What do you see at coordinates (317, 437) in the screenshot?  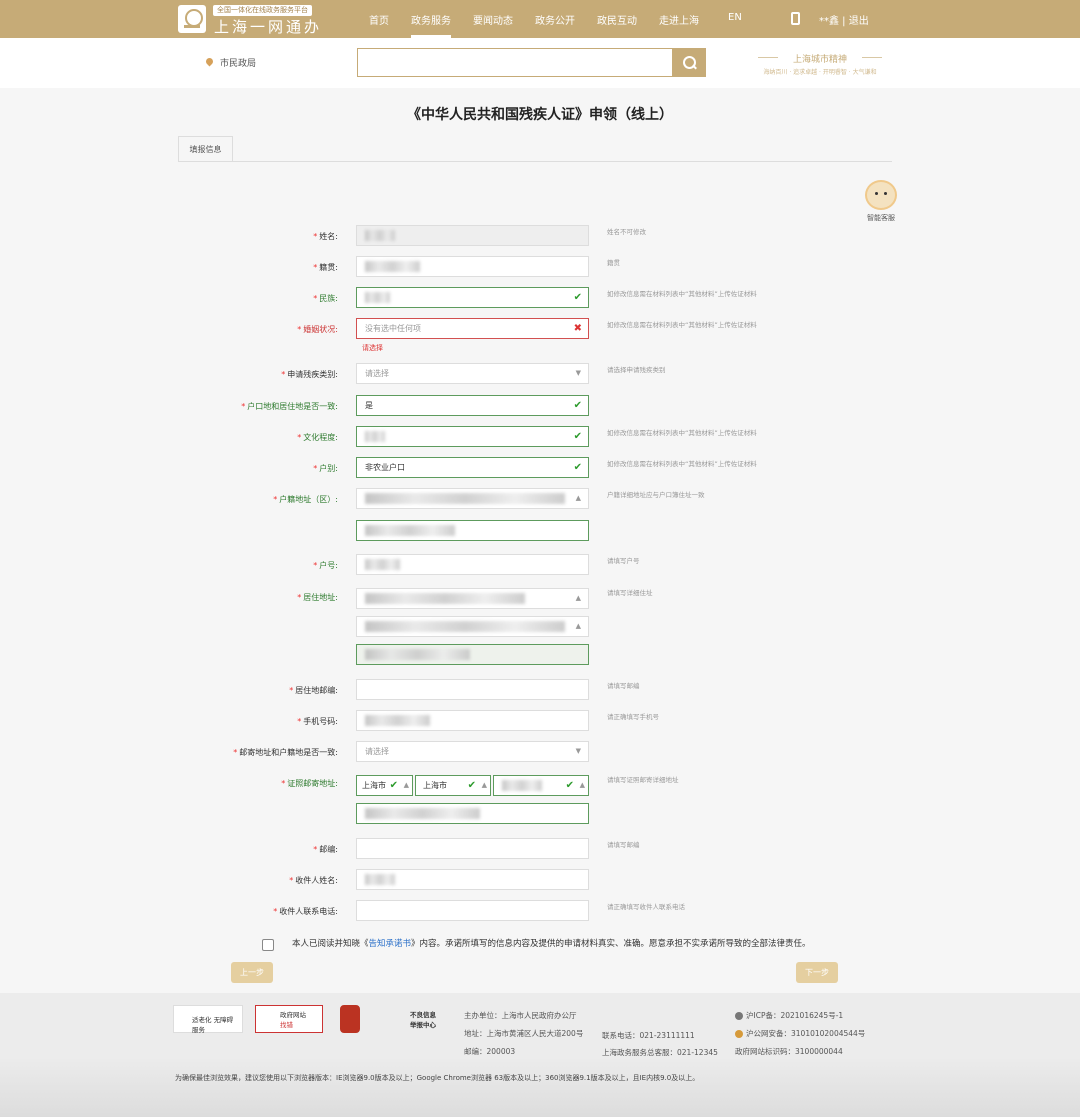 I see `label-education: * 文化程度:` at bounding box center [317, 437].